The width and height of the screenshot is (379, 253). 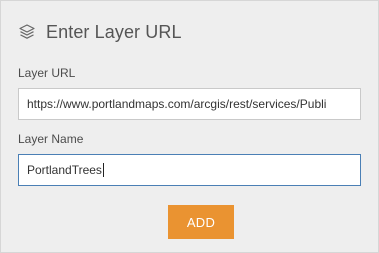 I want to click on layer-name-label: Layer Name, so click(x=51, y=139).